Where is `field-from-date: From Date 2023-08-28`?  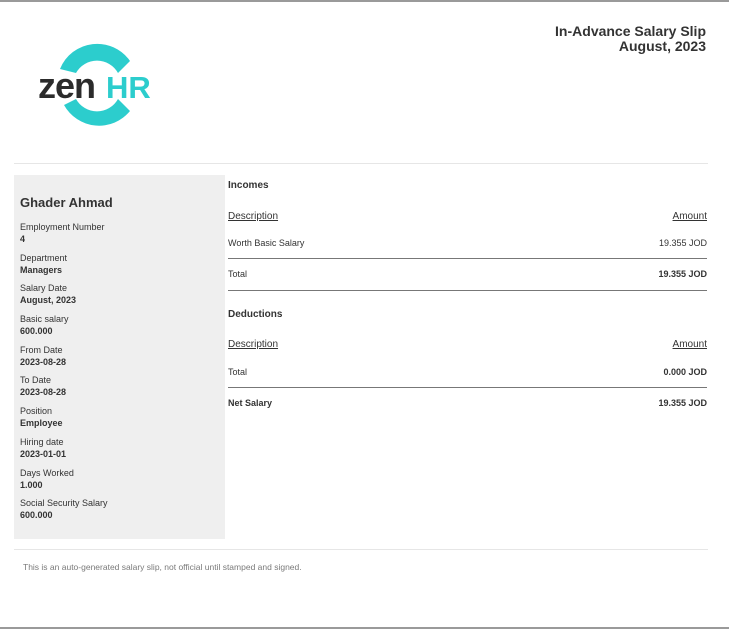 field-from-date: From Date 2023-08-28 is located at coordinates (43, 356).